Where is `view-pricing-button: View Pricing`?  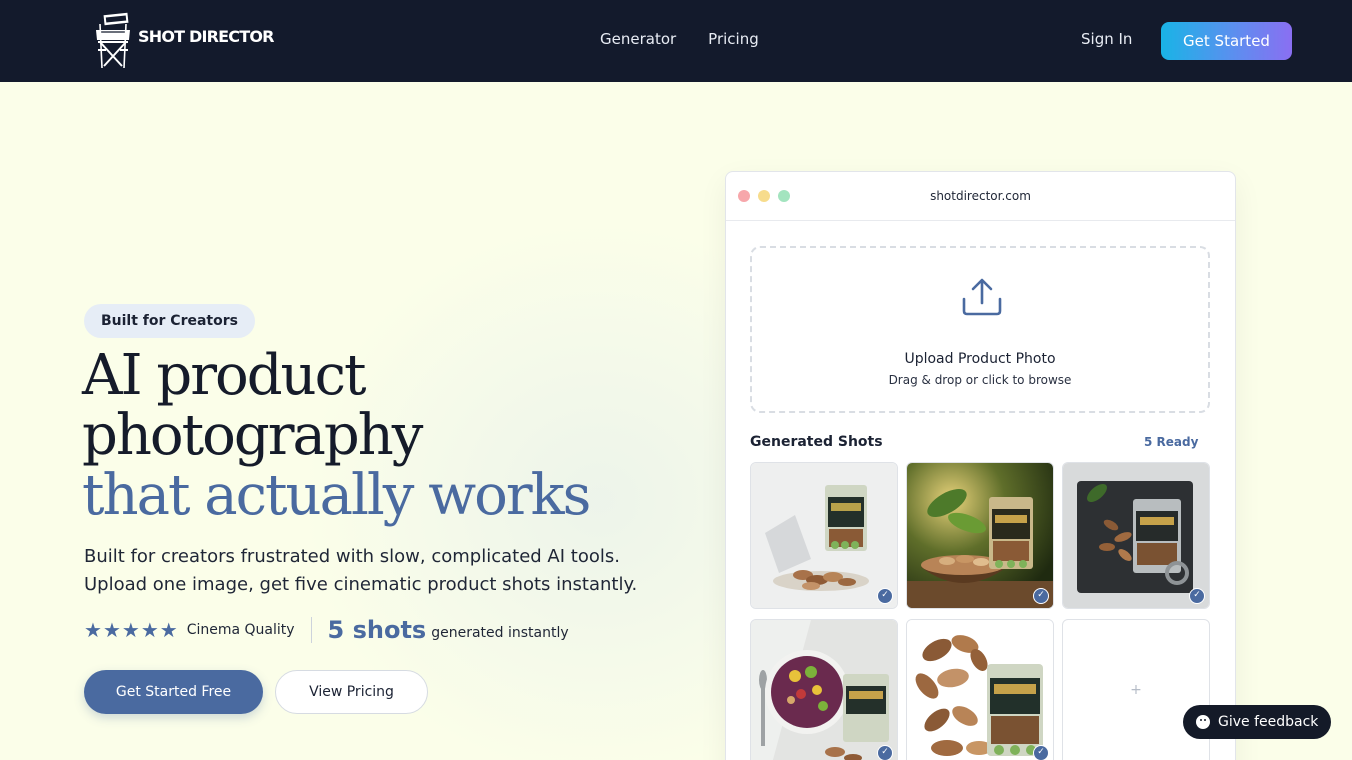
view-pricing-button: View Pricing is located at coordinates (351, 692).